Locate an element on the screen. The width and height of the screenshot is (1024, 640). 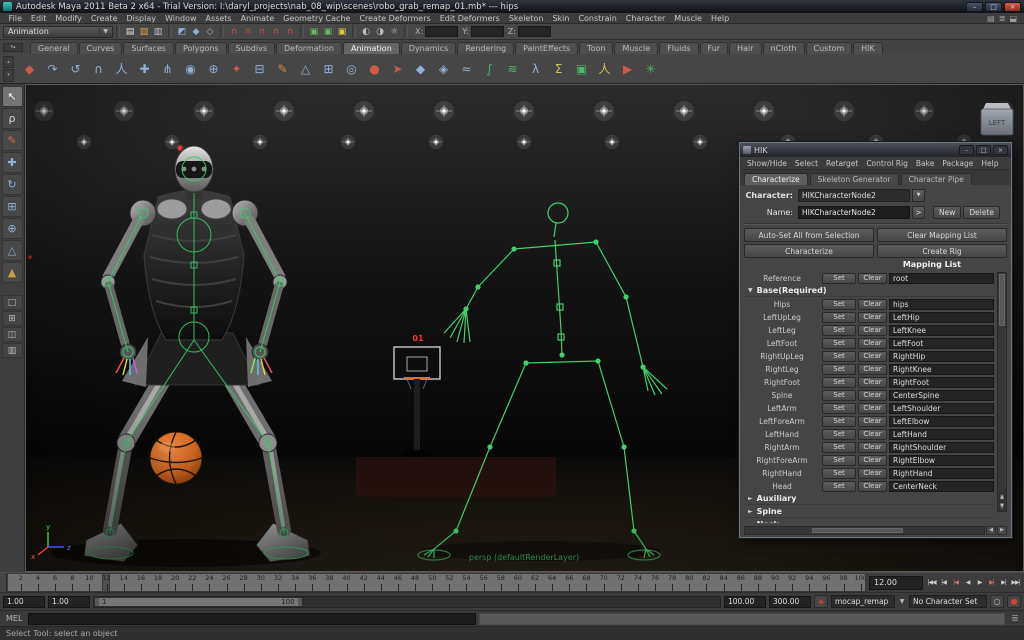
play-backwards-button: ◀ is located at coordinates (967, 583).